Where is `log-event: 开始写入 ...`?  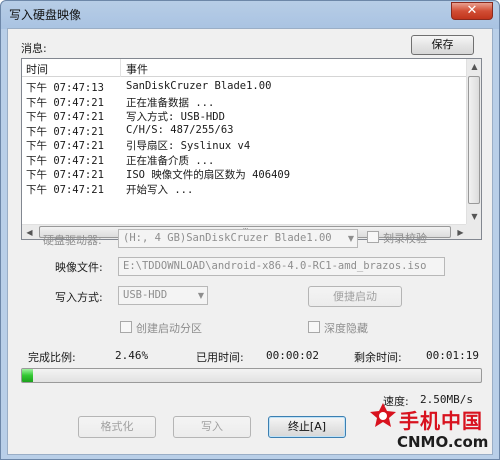 log-event: 开始写入 ... is located at coordinates (160, 189).